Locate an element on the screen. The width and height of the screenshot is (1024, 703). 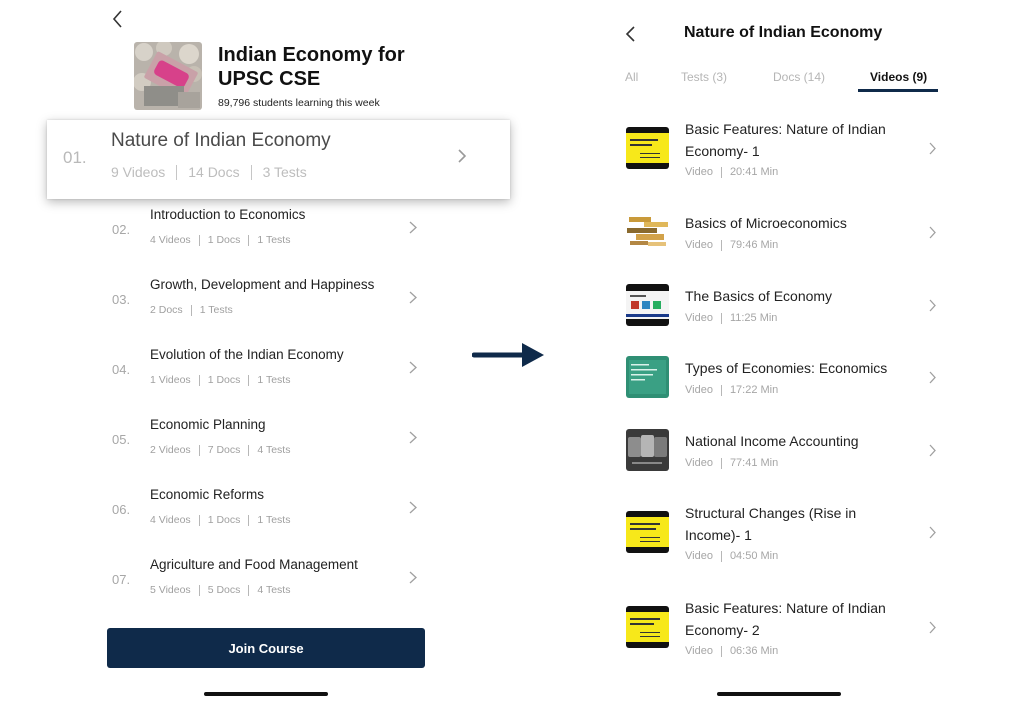
chapter-videos-count: 9 Videos is located at coordinates (138, 172).